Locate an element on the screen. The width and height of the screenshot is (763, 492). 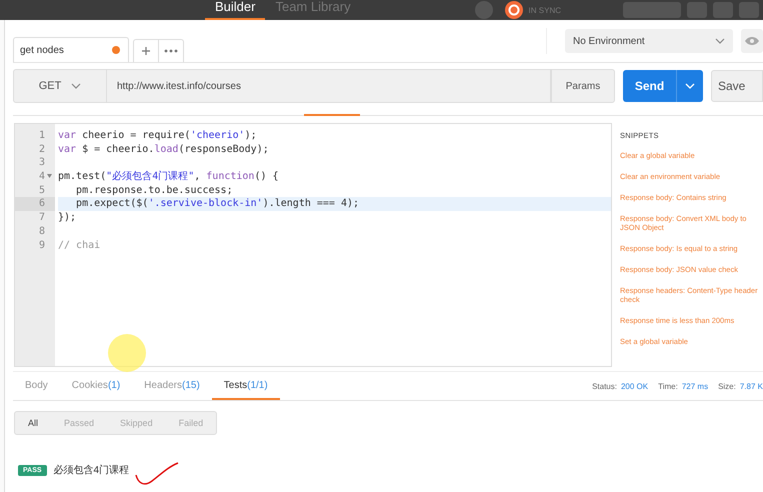
code-line: pm.response.to.be.success; is located at coordinates (154, 190).